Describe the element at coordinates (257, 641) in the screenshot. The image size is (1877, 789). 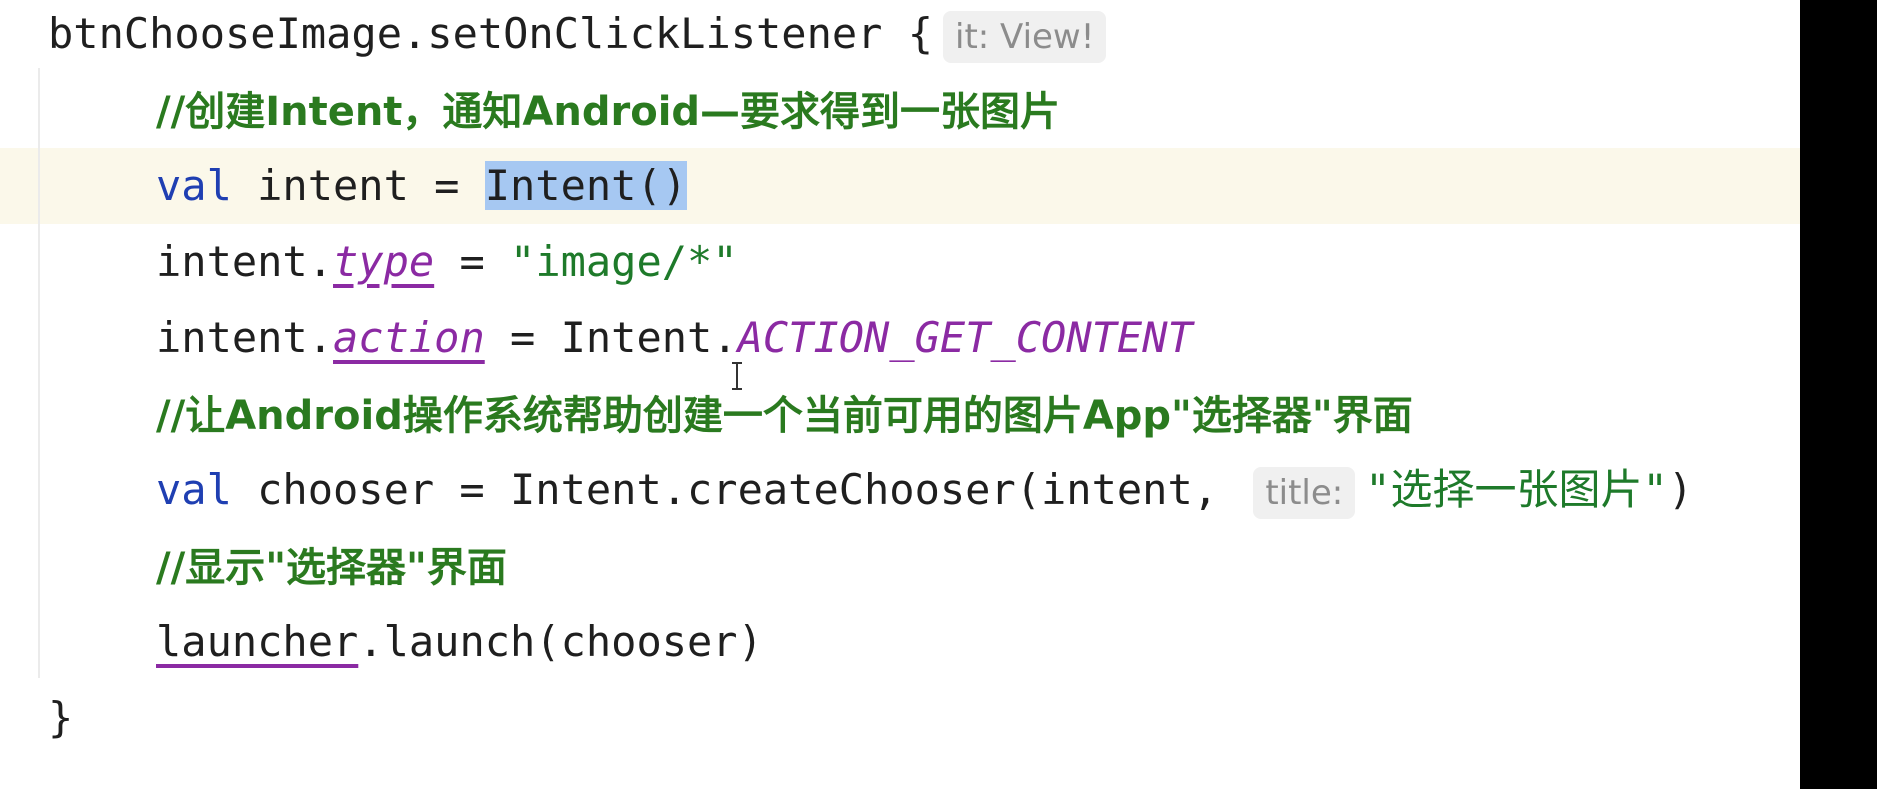
I see `launcher-ref: launcher` at that location.